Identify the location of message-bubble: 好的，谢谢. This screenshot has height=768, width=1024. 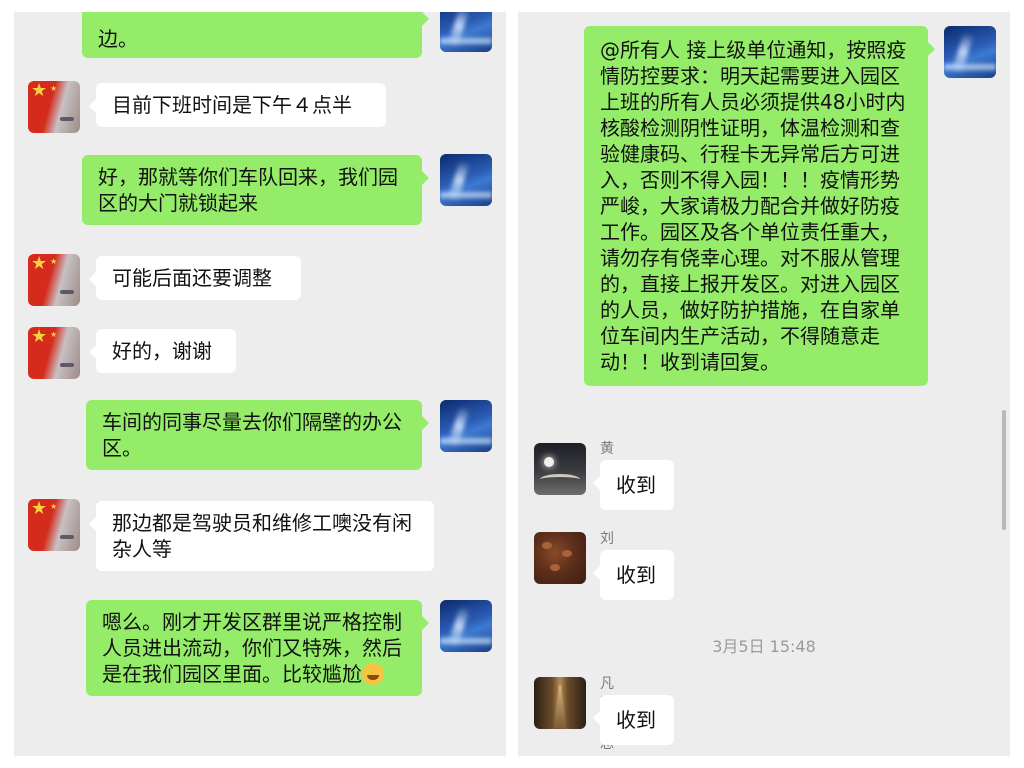
(162, 351).